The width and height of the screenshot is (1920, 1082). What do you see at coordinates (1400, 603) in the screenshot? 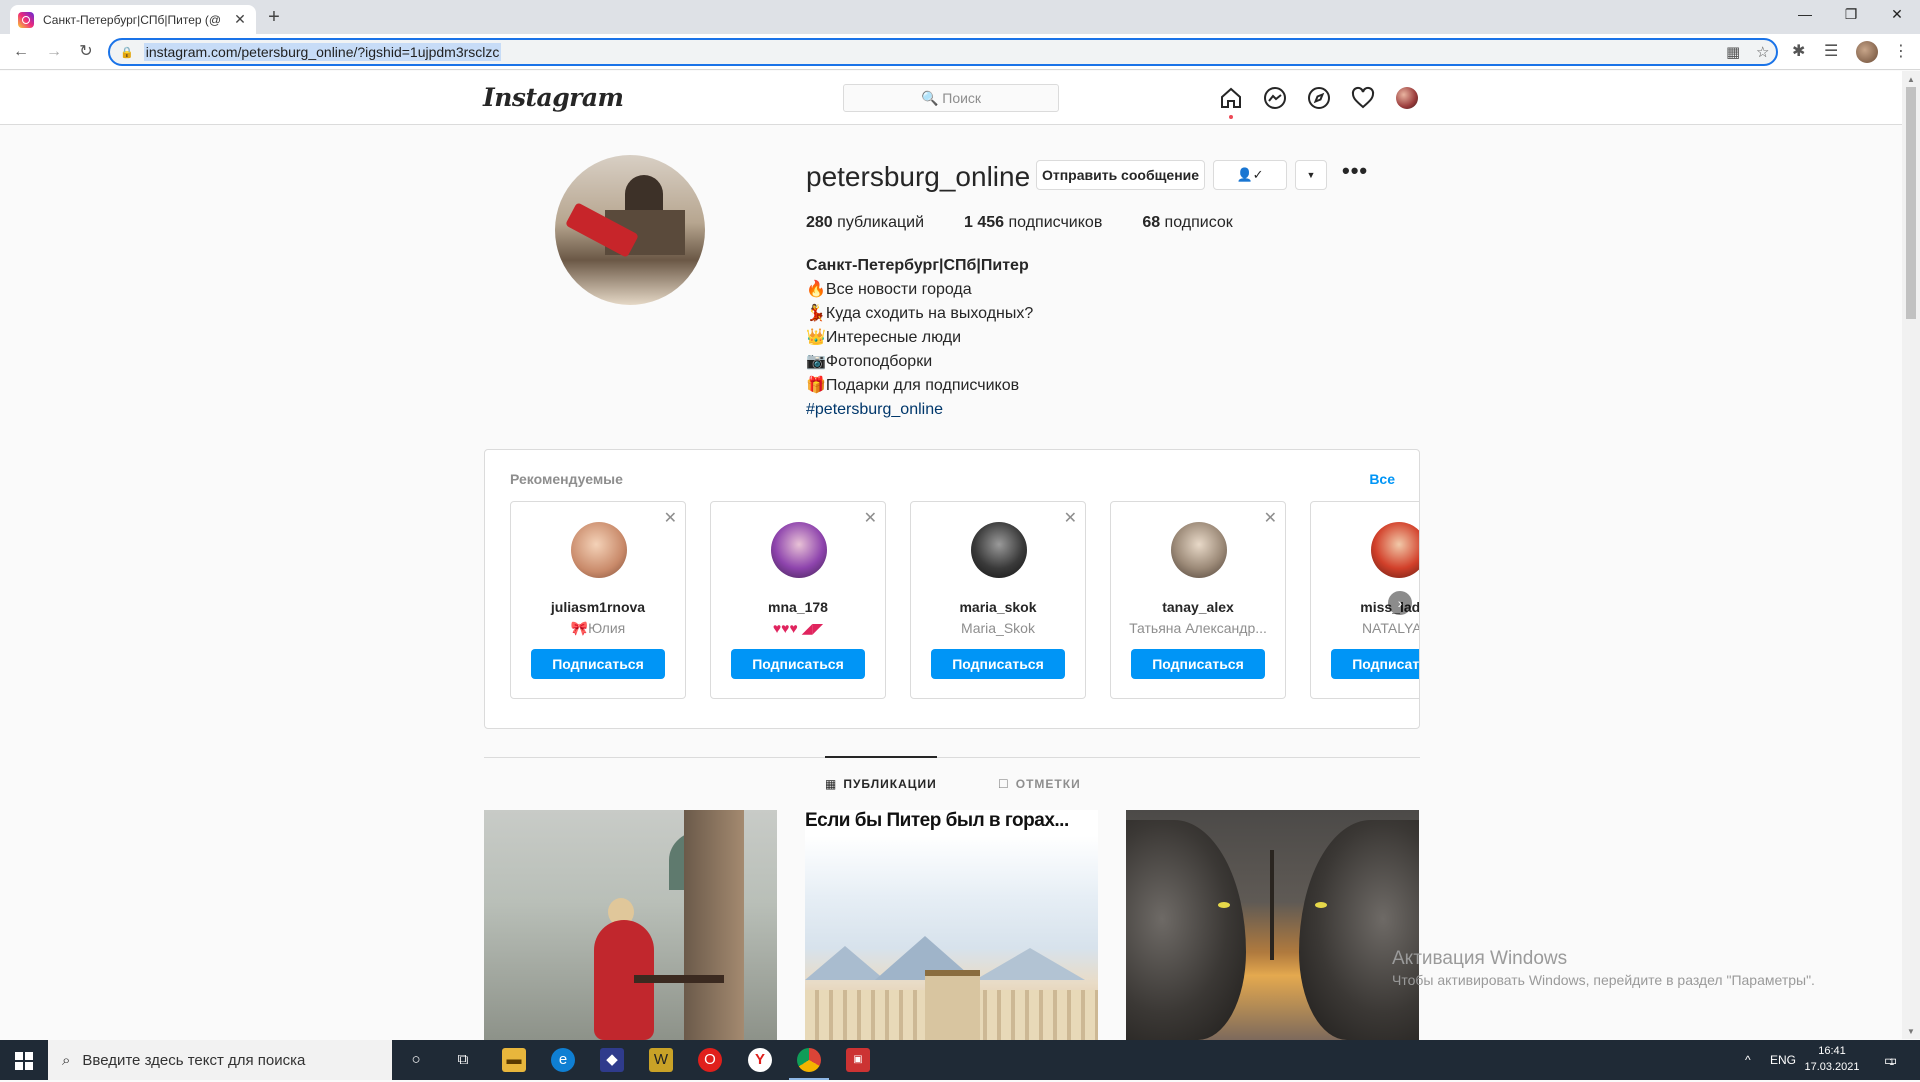
I see `carousel-next-arrow-icon: ›` at bounding box center [1400, 603].